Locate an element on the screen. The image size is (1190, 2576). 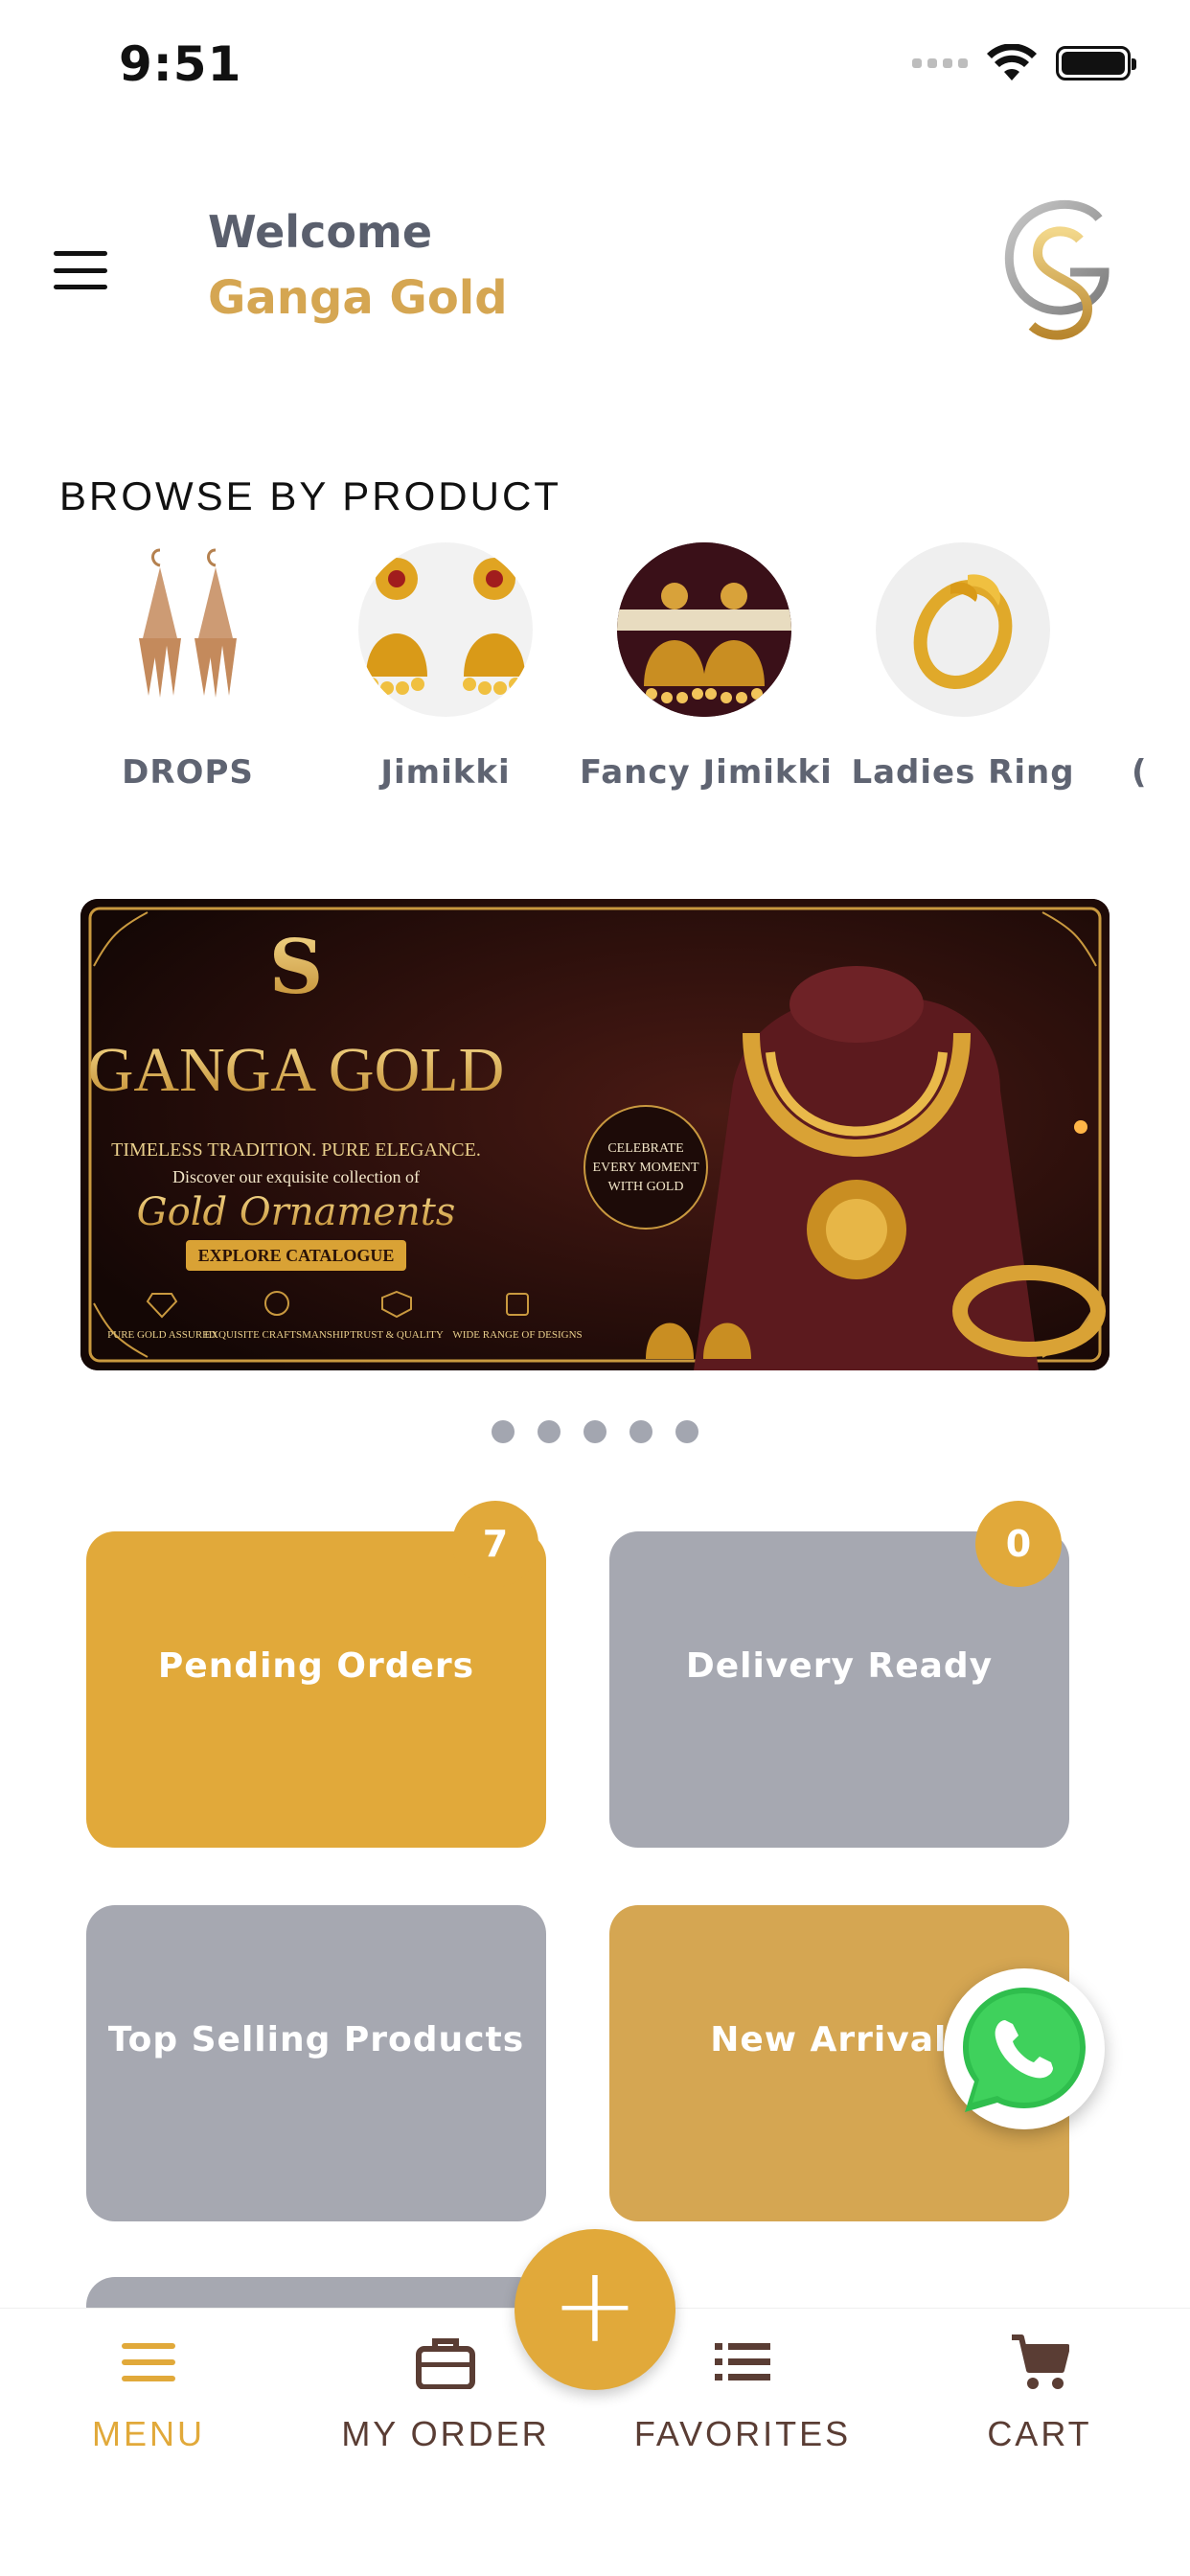
cart-icon is located at coordinates (1039, 2363).